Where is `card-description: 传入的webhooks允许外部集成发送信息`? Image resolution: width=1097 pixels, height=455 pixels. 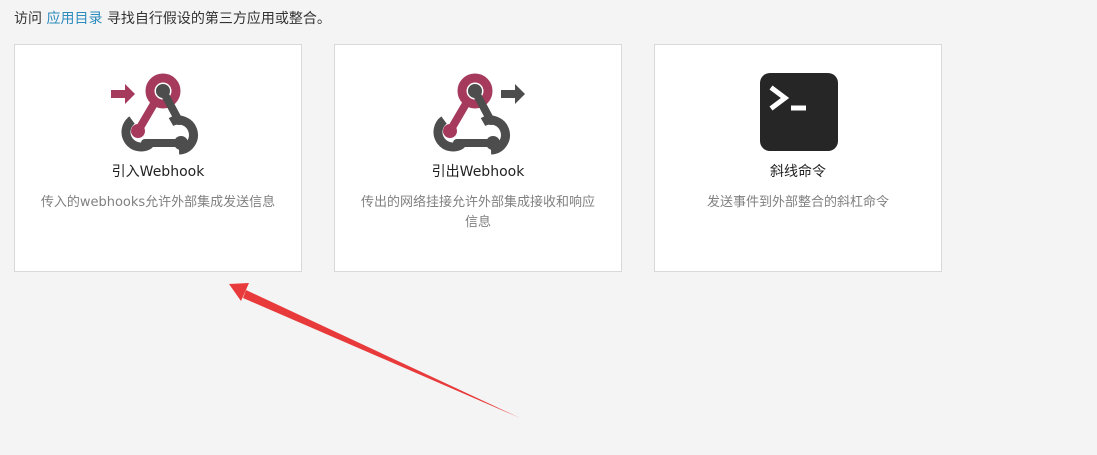
card-description: 传入的webhooks允许外部集成发送信息 is located at coordinates (158, 202).